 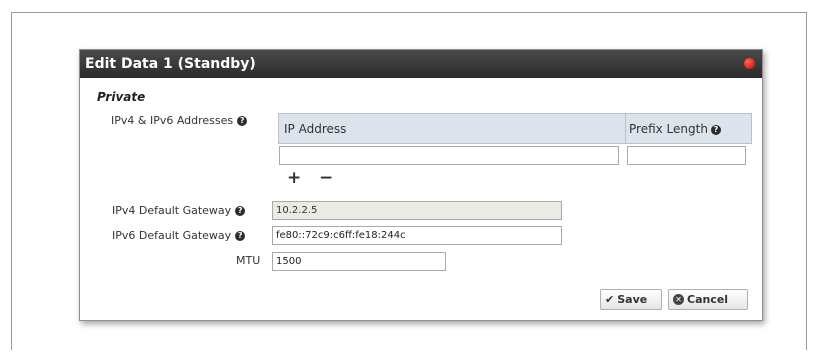 What do you see at coordinates (686, 155) in the screenshot?
I see `prefix-length-input` at bounding box center [686, 155].